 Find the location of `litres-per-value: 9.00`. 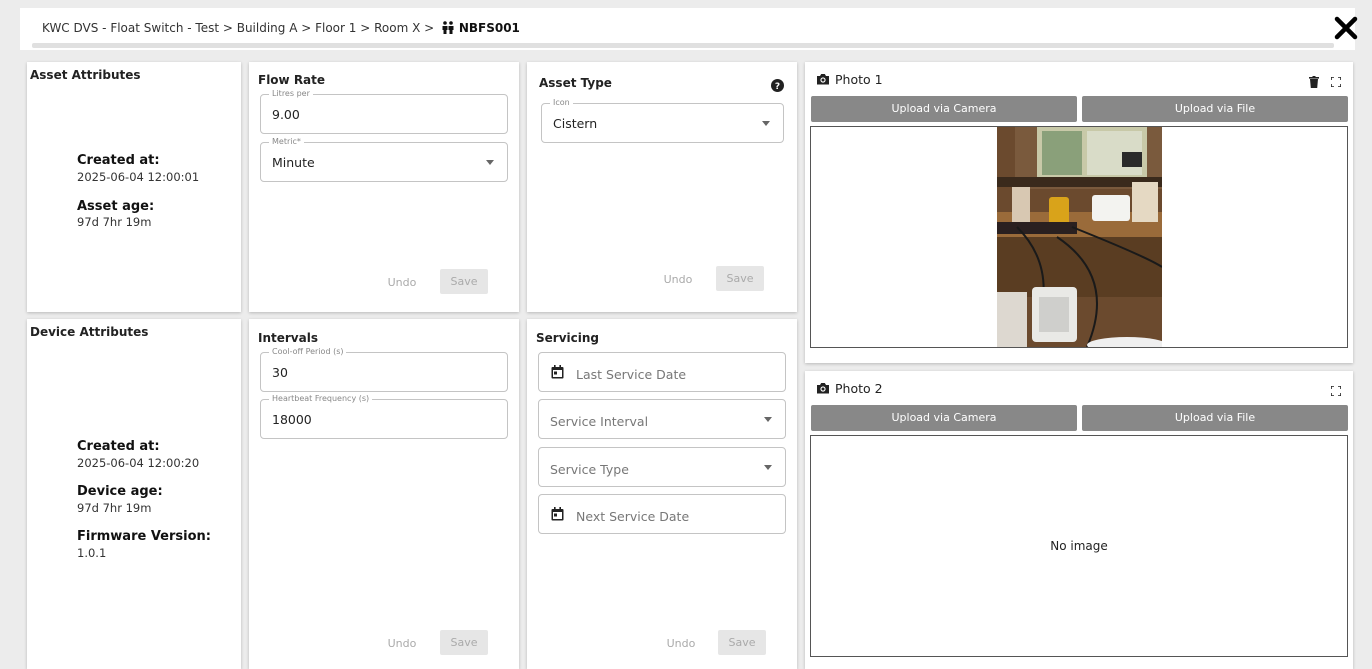

litres-per-value: 9.00 is located at coordinates (286, 114).